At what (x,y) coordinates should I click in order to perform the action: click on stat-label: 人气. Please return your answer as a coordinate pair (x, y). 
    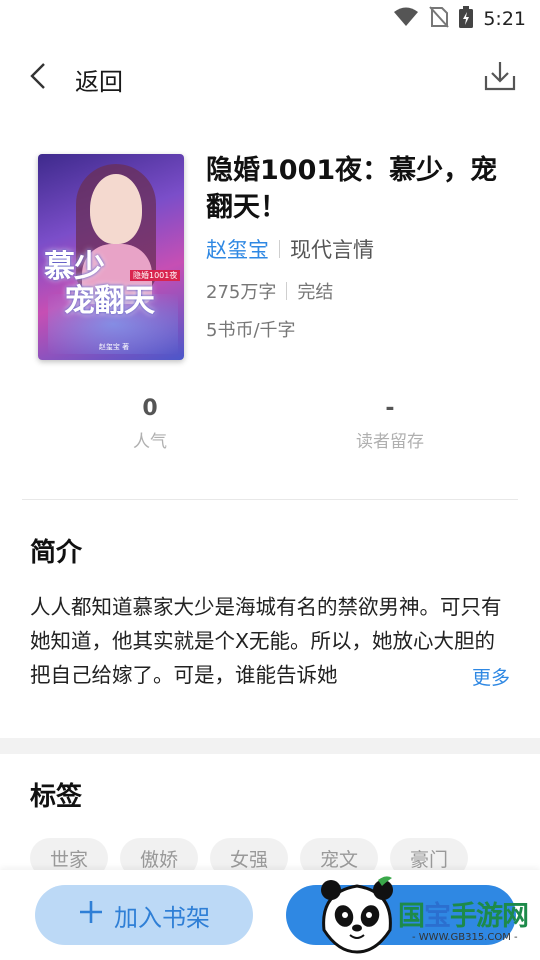
    Looking at the image, I should click on (150, 442).